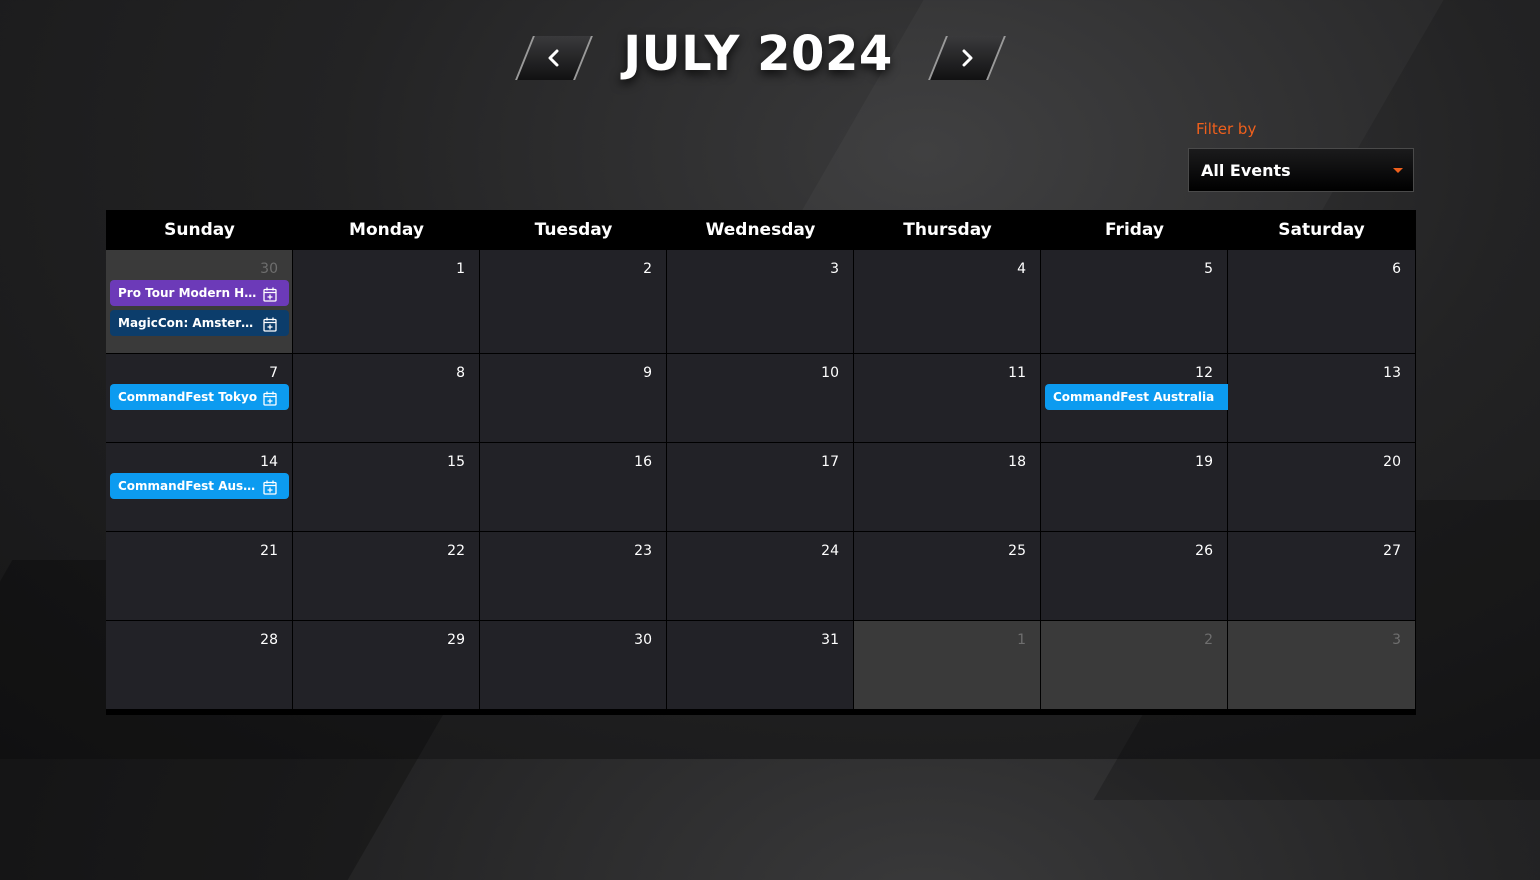  I want to click on calendar-day-cell: 28, so click(199, 665).